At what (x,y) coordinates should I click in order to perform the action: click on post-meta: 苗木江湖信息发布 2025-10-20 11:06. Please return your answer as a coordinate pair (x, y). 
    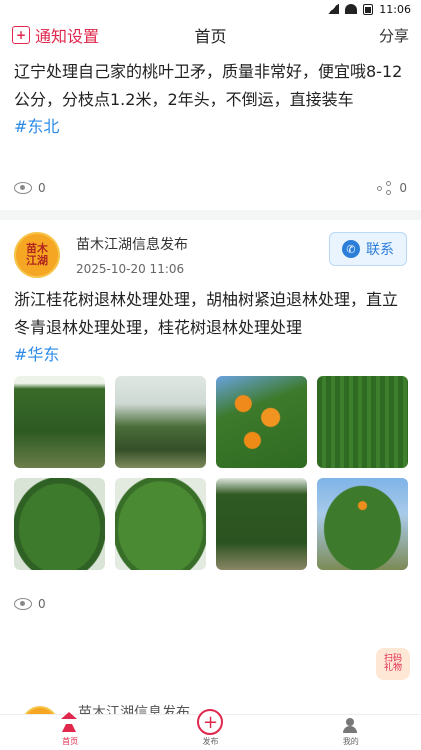
    Looking at the image, I should click on (132, 255).